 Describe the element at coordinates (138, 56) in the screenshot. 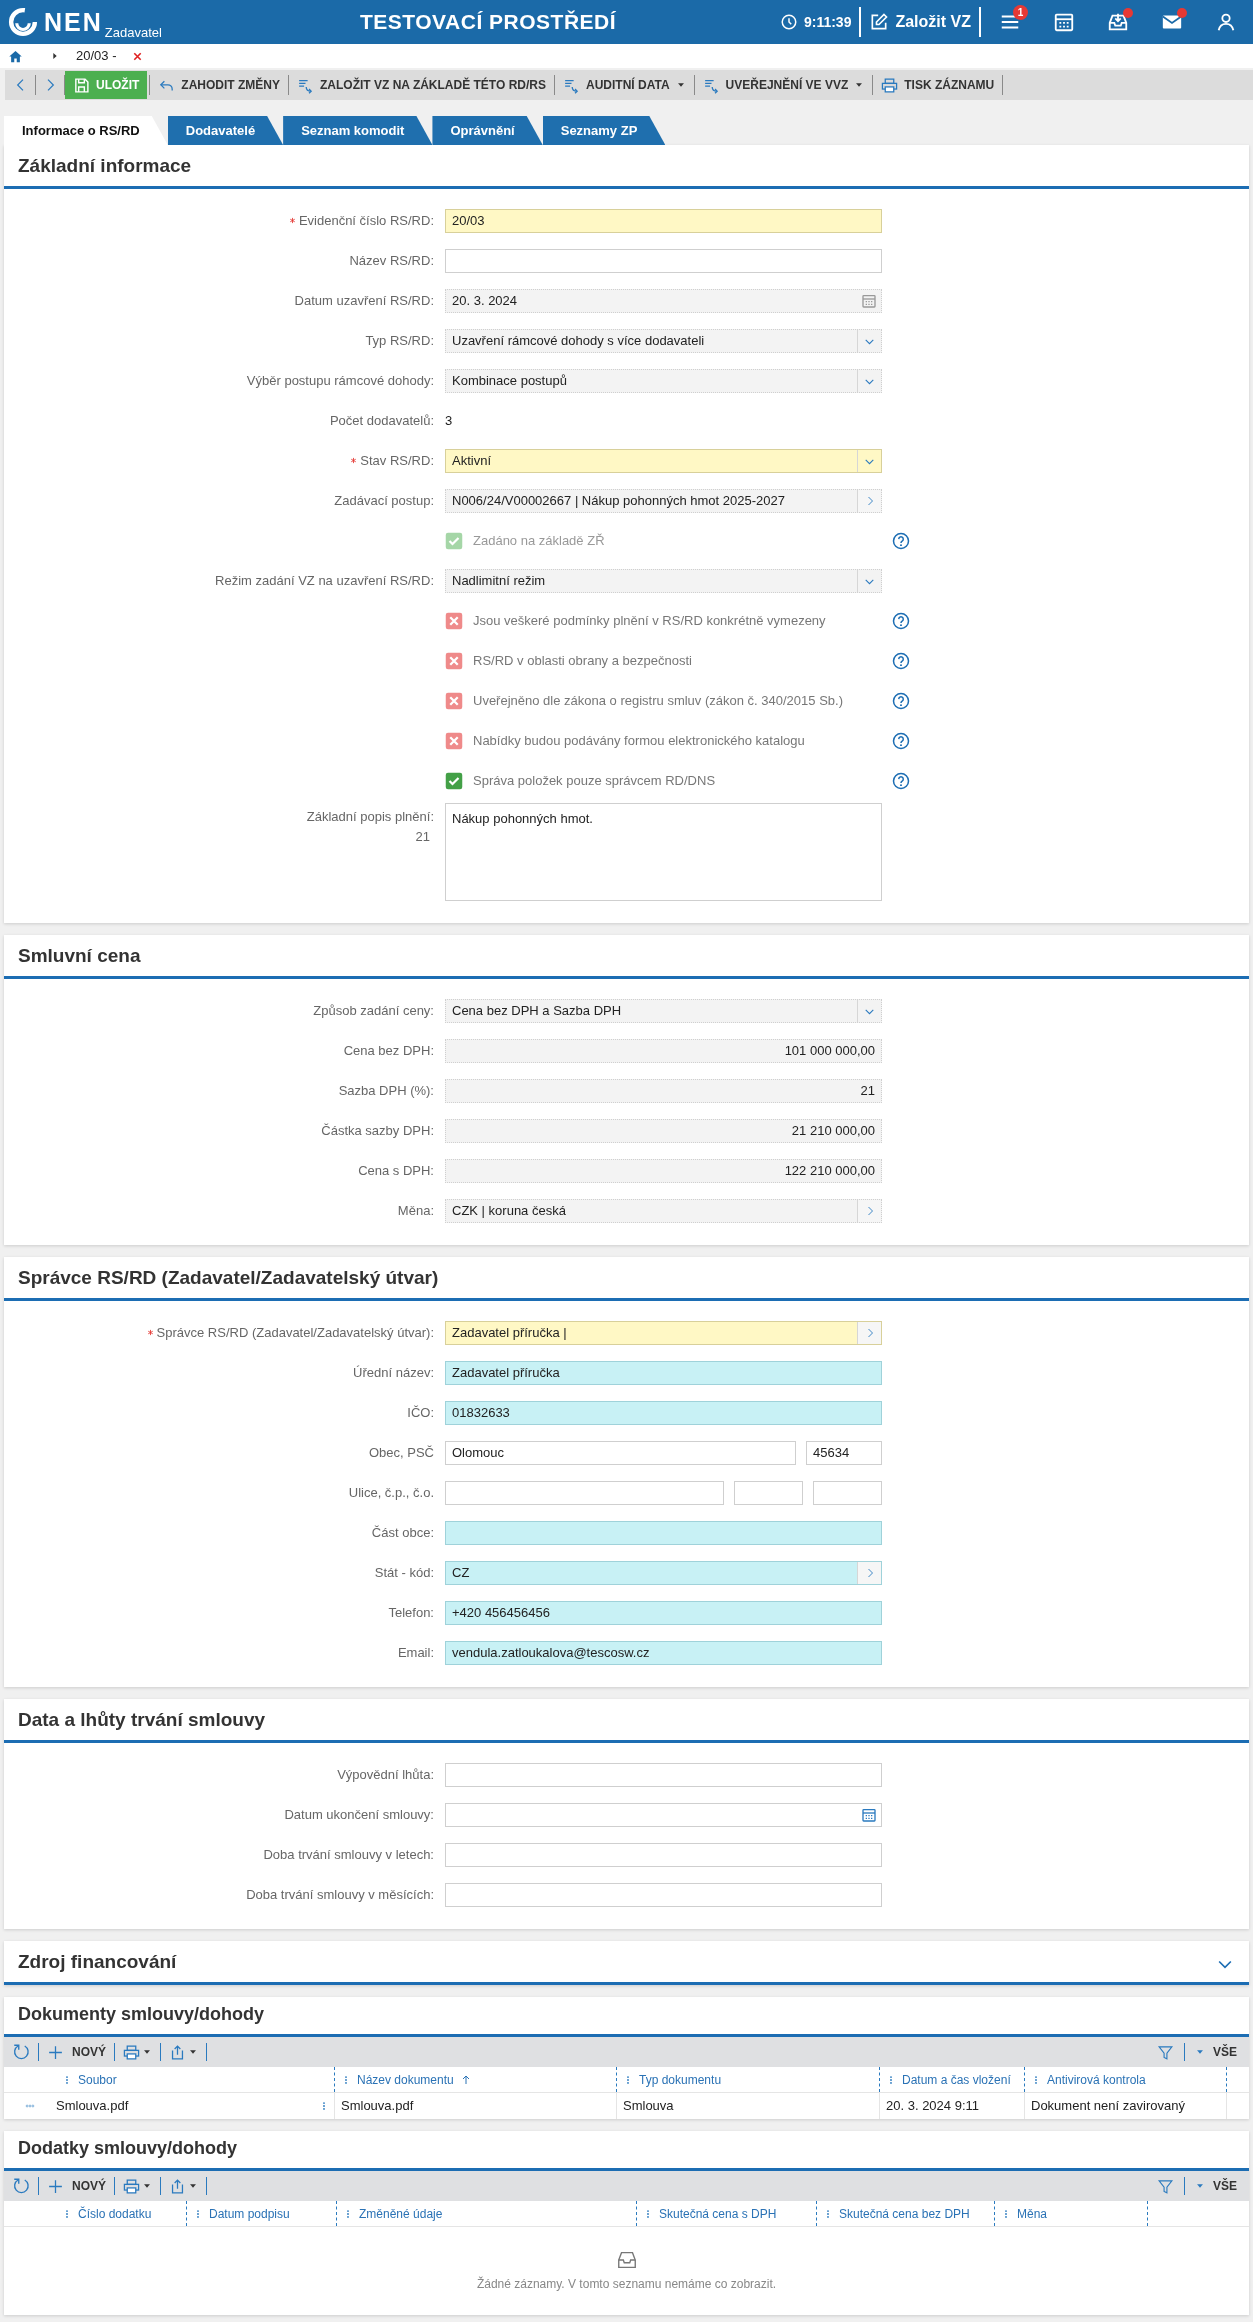

I see `close-icon` at that location.